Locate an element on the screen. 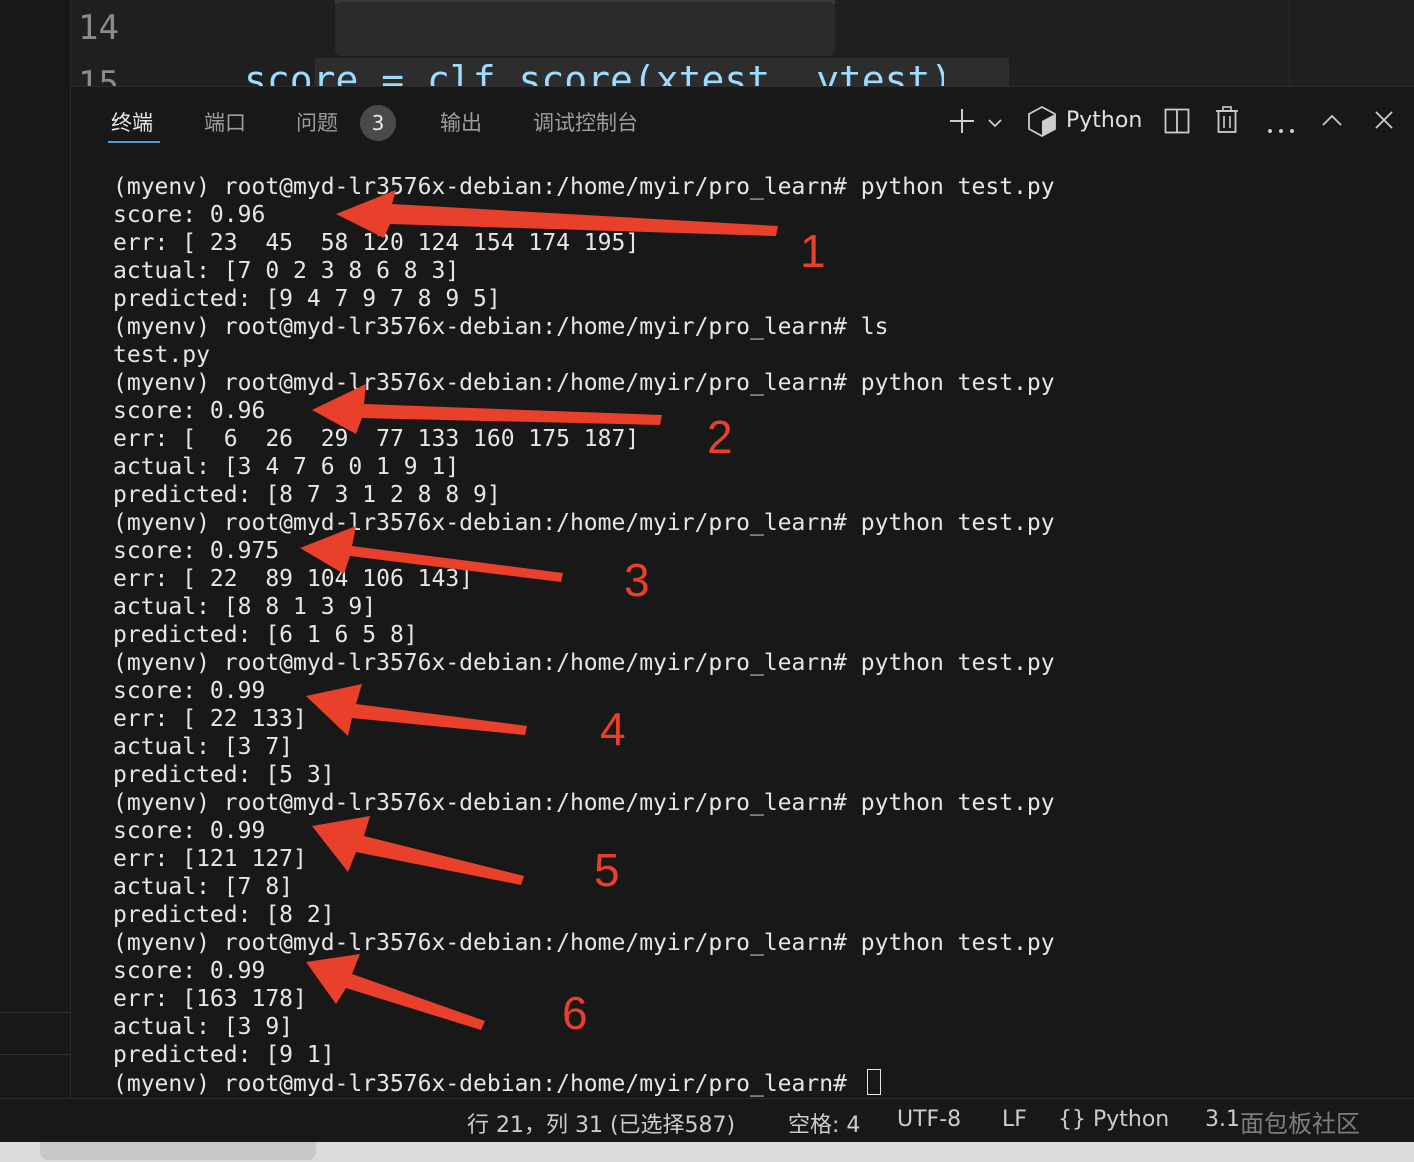  bottom-tab is located at coordinates (178, 1151).